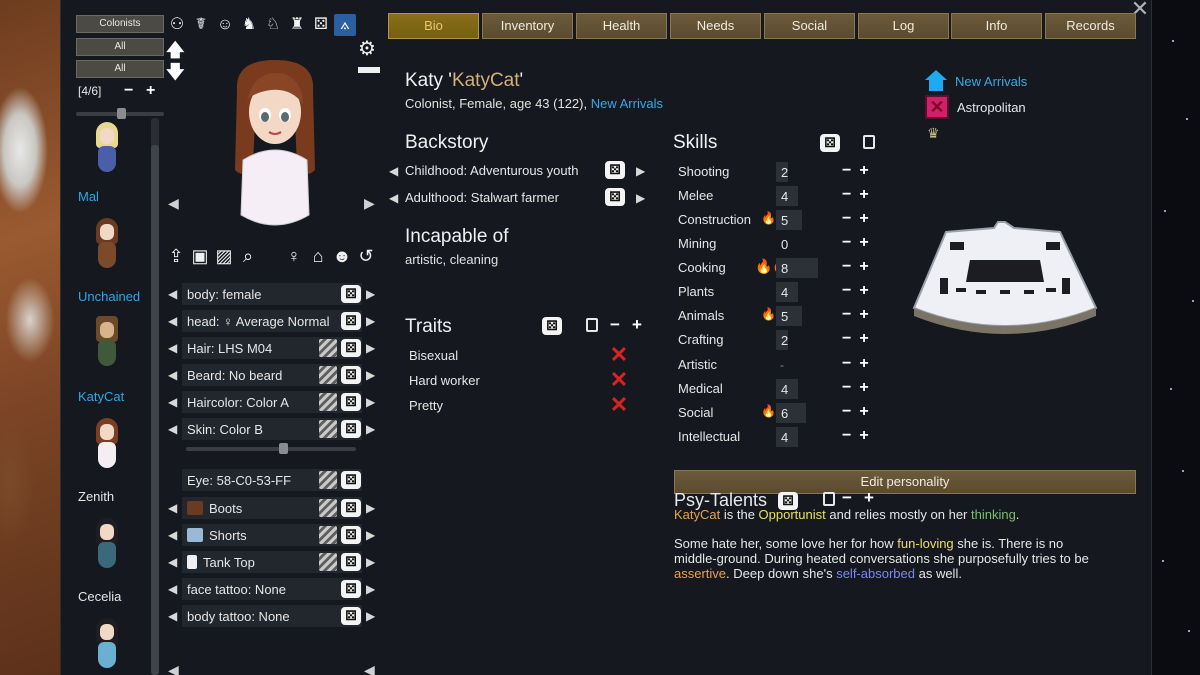  I want to click on animal-icon: ♞, so click(249, 25).